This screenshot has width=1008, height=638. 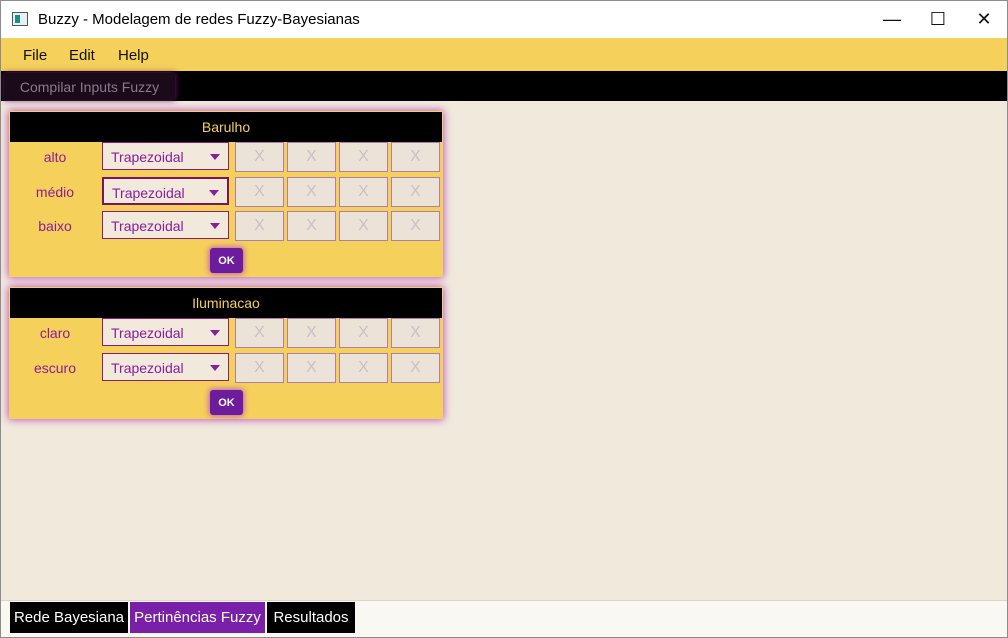 I want to click on menu-bar: File Edit Help, so click(x=504, y=54).